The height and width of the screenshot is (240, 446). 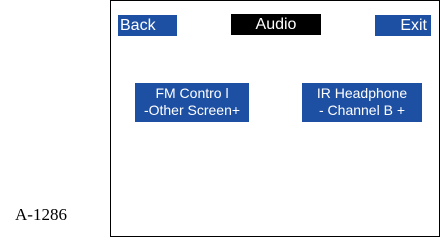 I want to click on ir-headphone-button: IR Headphone - Channel B +, so click(x=362, y=102).